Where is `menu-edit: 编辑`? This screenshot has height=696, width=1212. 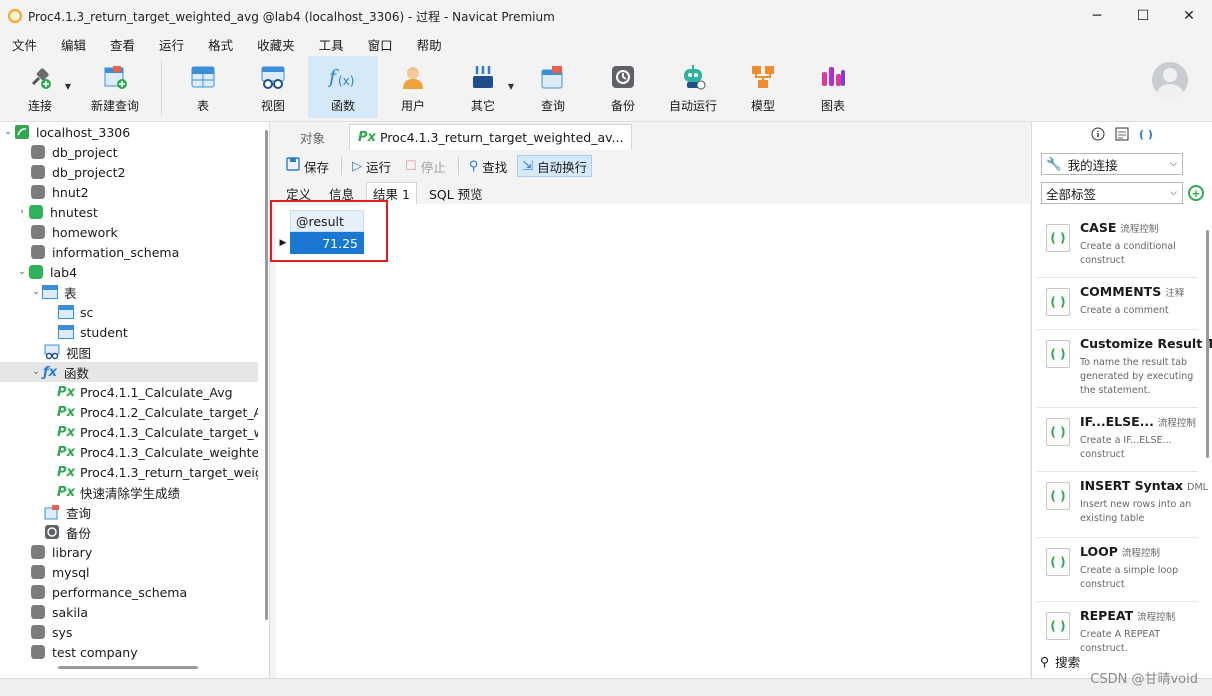
menu-edit: 编辑 is located at coordinates (73, 44).